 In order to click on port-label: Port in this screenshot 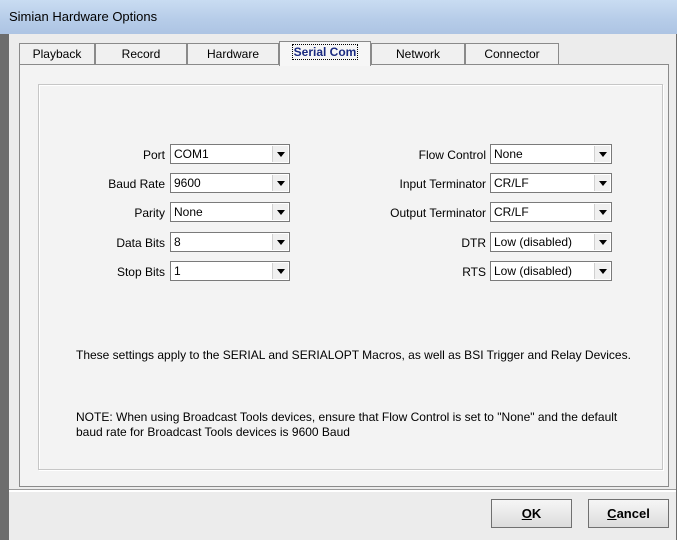, I will do `click(153, 155)`.